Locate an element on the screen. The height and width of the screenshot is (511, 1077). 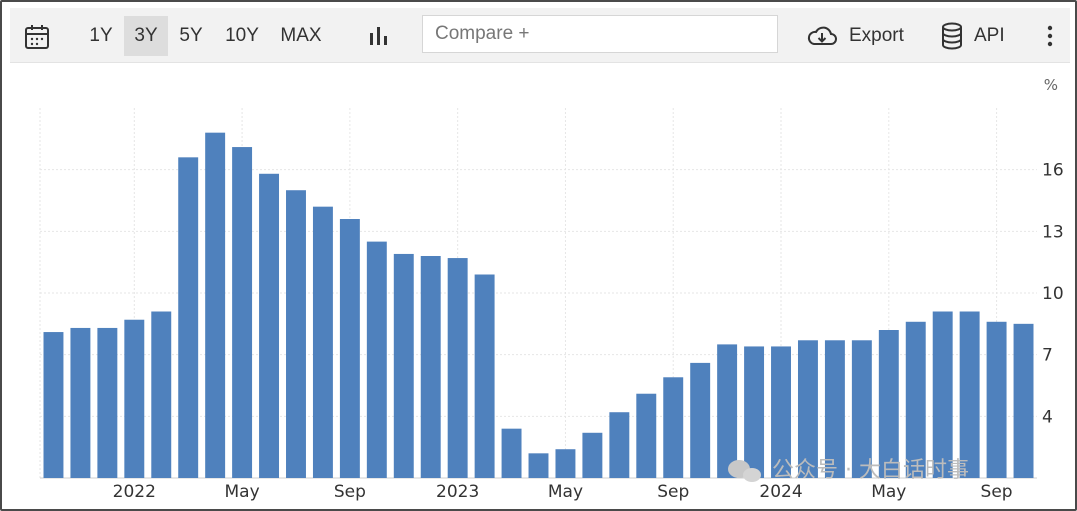
range-5y: 5Y is located at coordinates (191, 36).